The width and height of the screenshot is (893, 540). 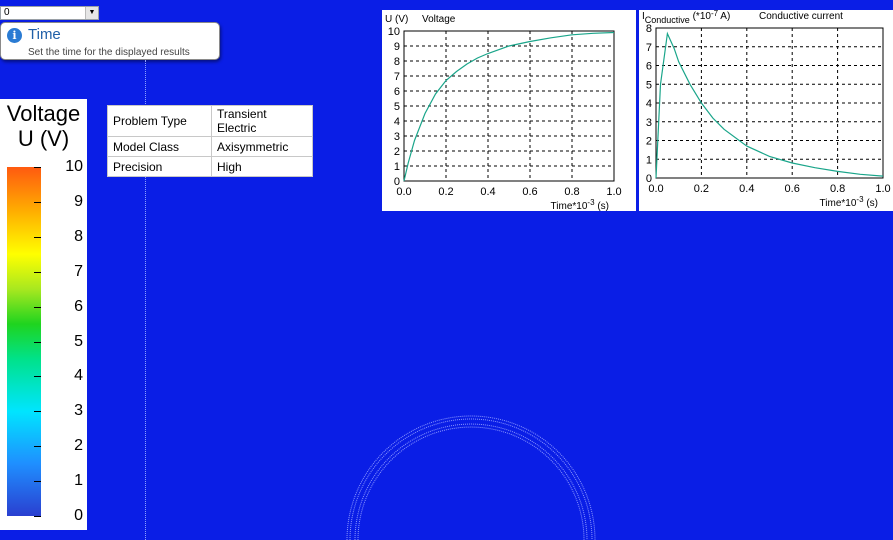 I want to click on legend-label: 3, so click(x=78, y=411).